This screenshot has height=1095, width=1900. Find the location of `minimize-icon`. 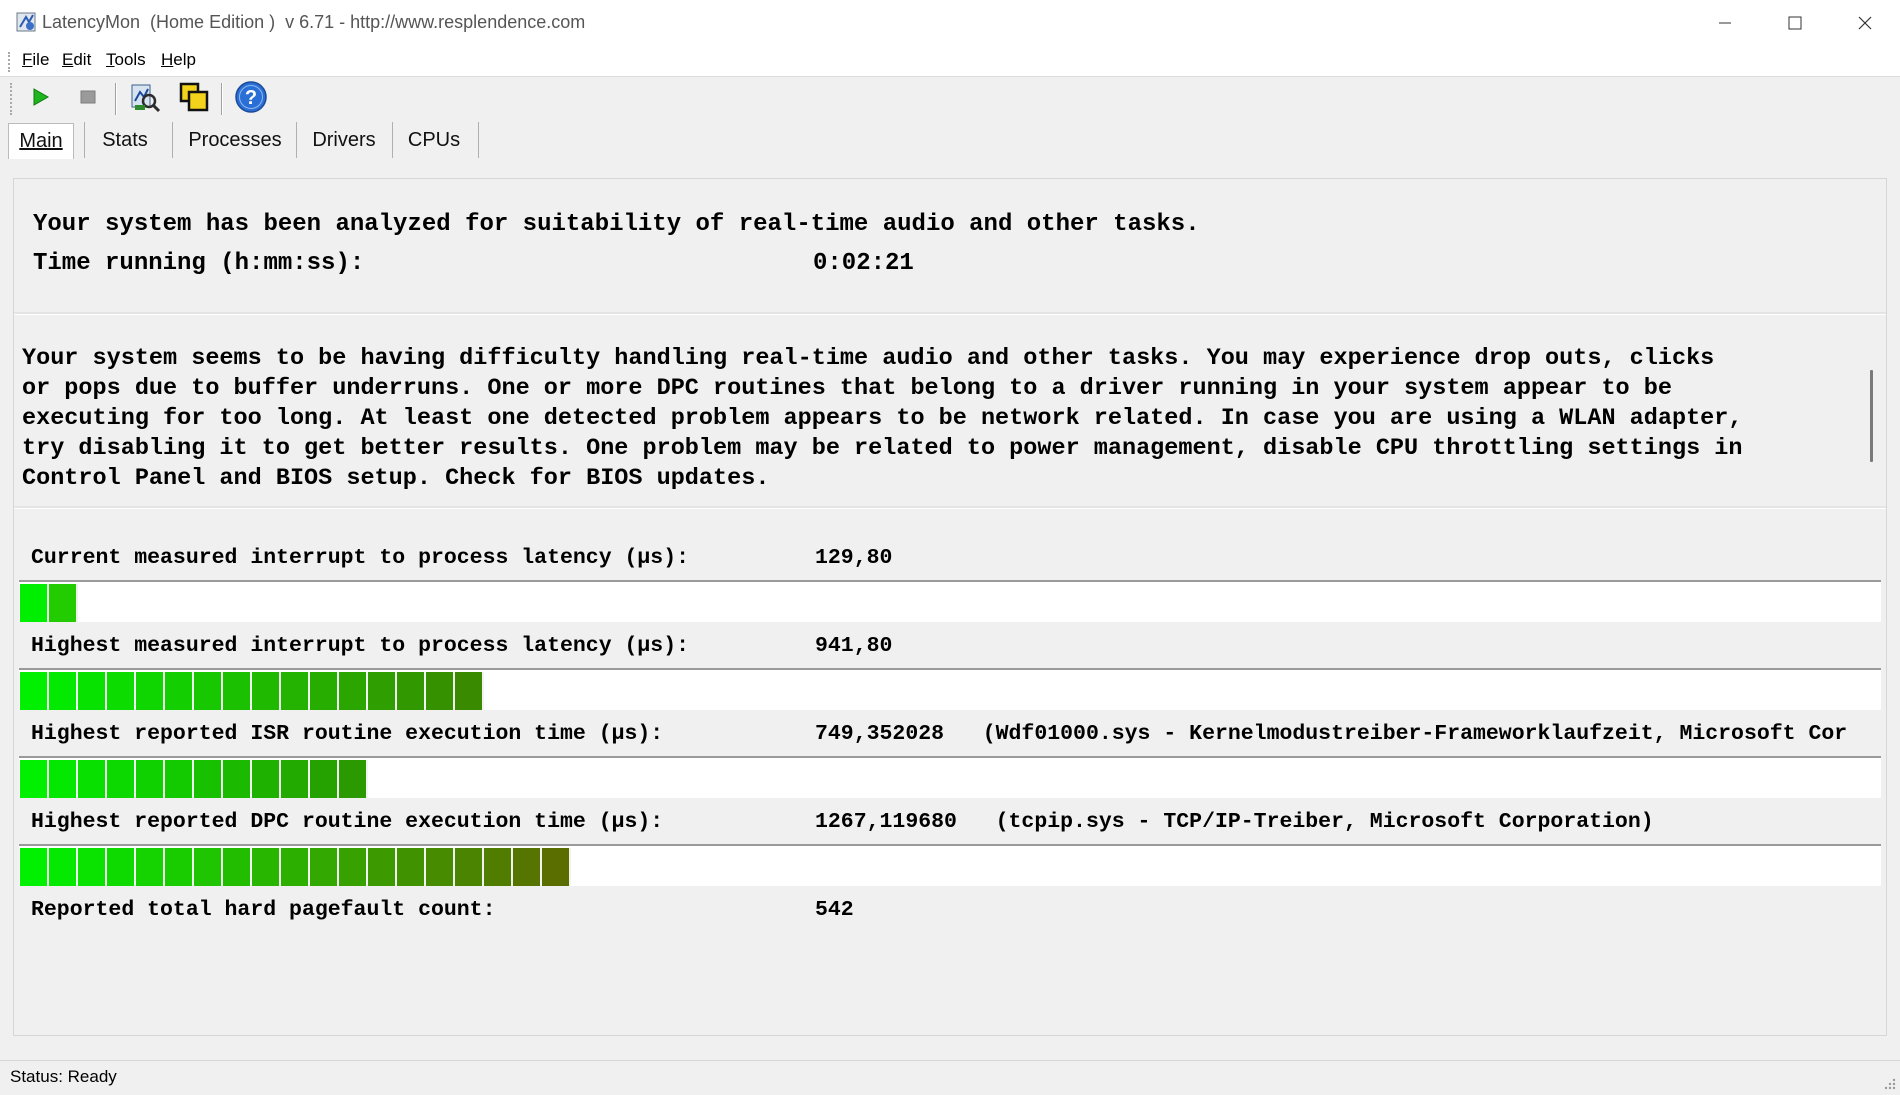

minimize-icon is located at coordinates (1725, 23).